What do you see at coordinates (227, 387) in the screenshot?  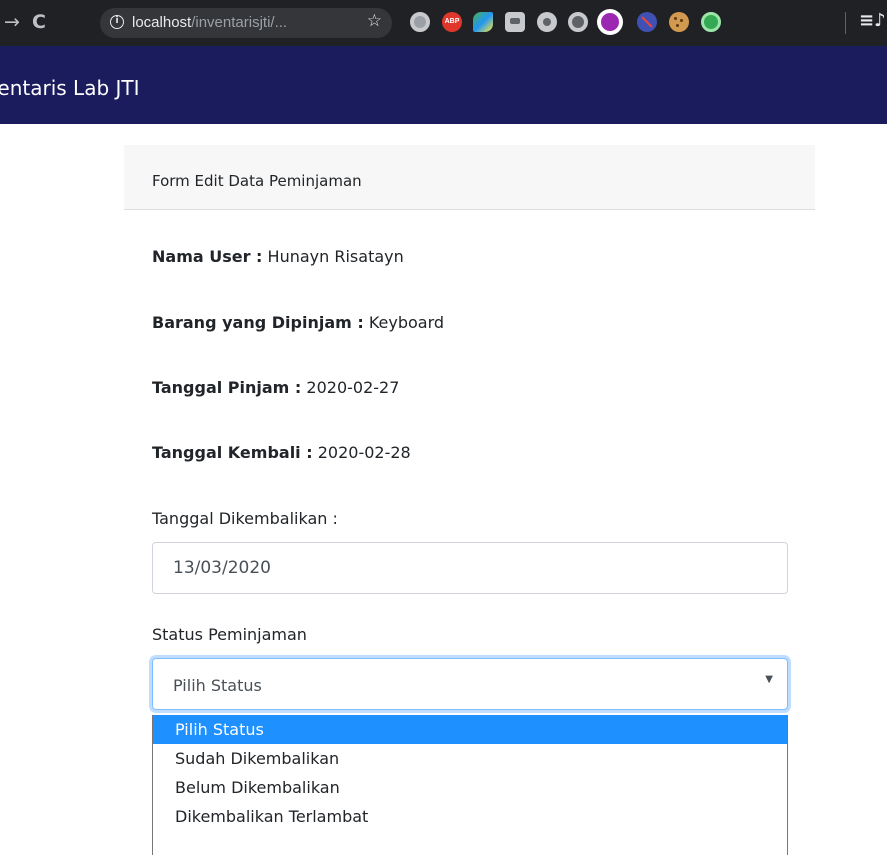 I see `borrow-date-label: Tanggal Pinjam :` at bounding box center [227, 387].